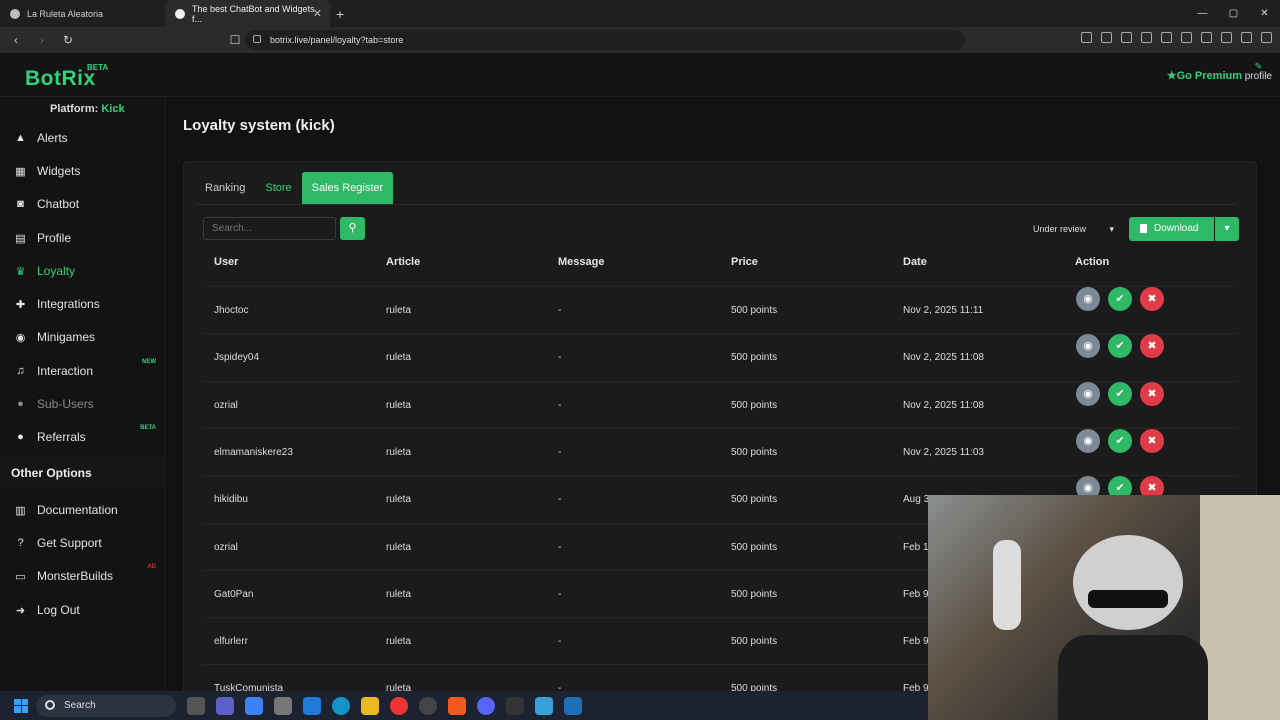 Image resolution: width=1280 pixels, height=720 pixels. What do you see at coordinates (1266, 37) in the screenshot?
I see `menu-icon` at bounding box center [1266, 37].